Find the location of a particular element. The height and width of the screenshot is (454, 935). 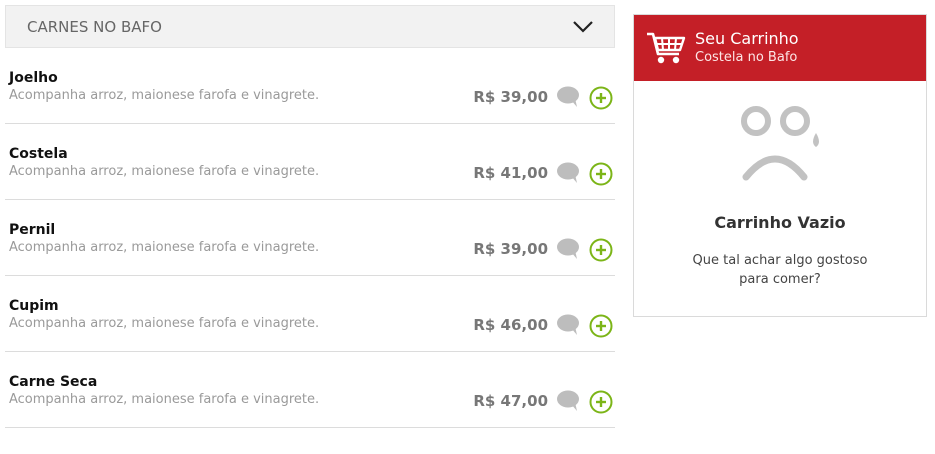

cart-header: Seu Carrinho Costela no Bafo is located at coordinates (780, 48).